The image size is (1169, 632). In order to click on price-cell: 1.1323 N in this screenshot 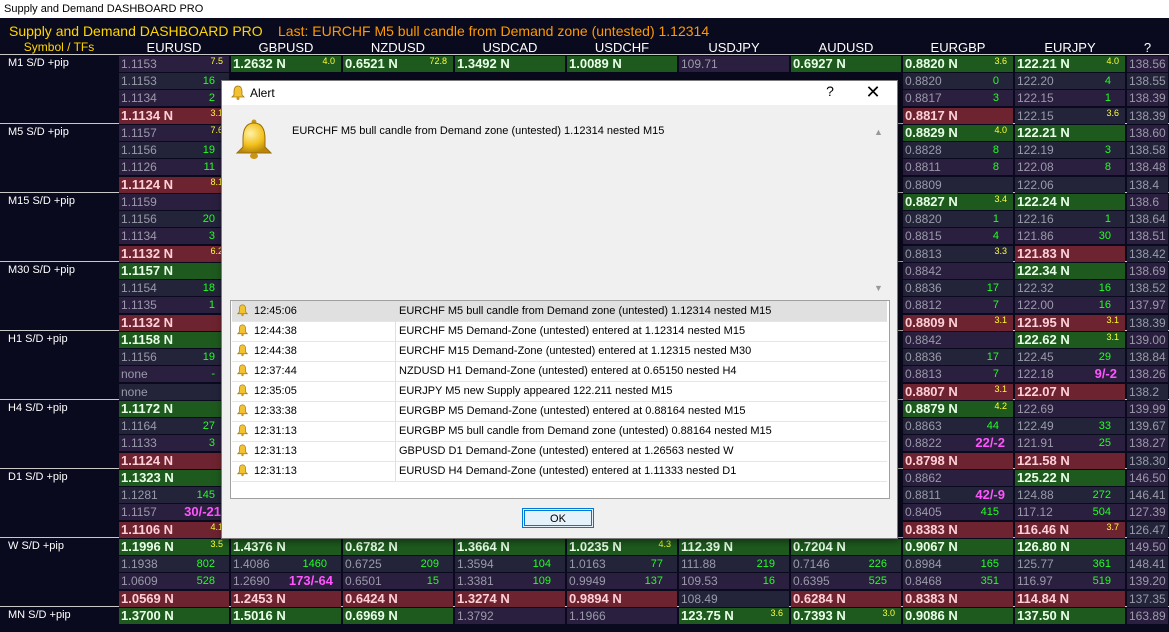, I will do `click(174, 478)`.